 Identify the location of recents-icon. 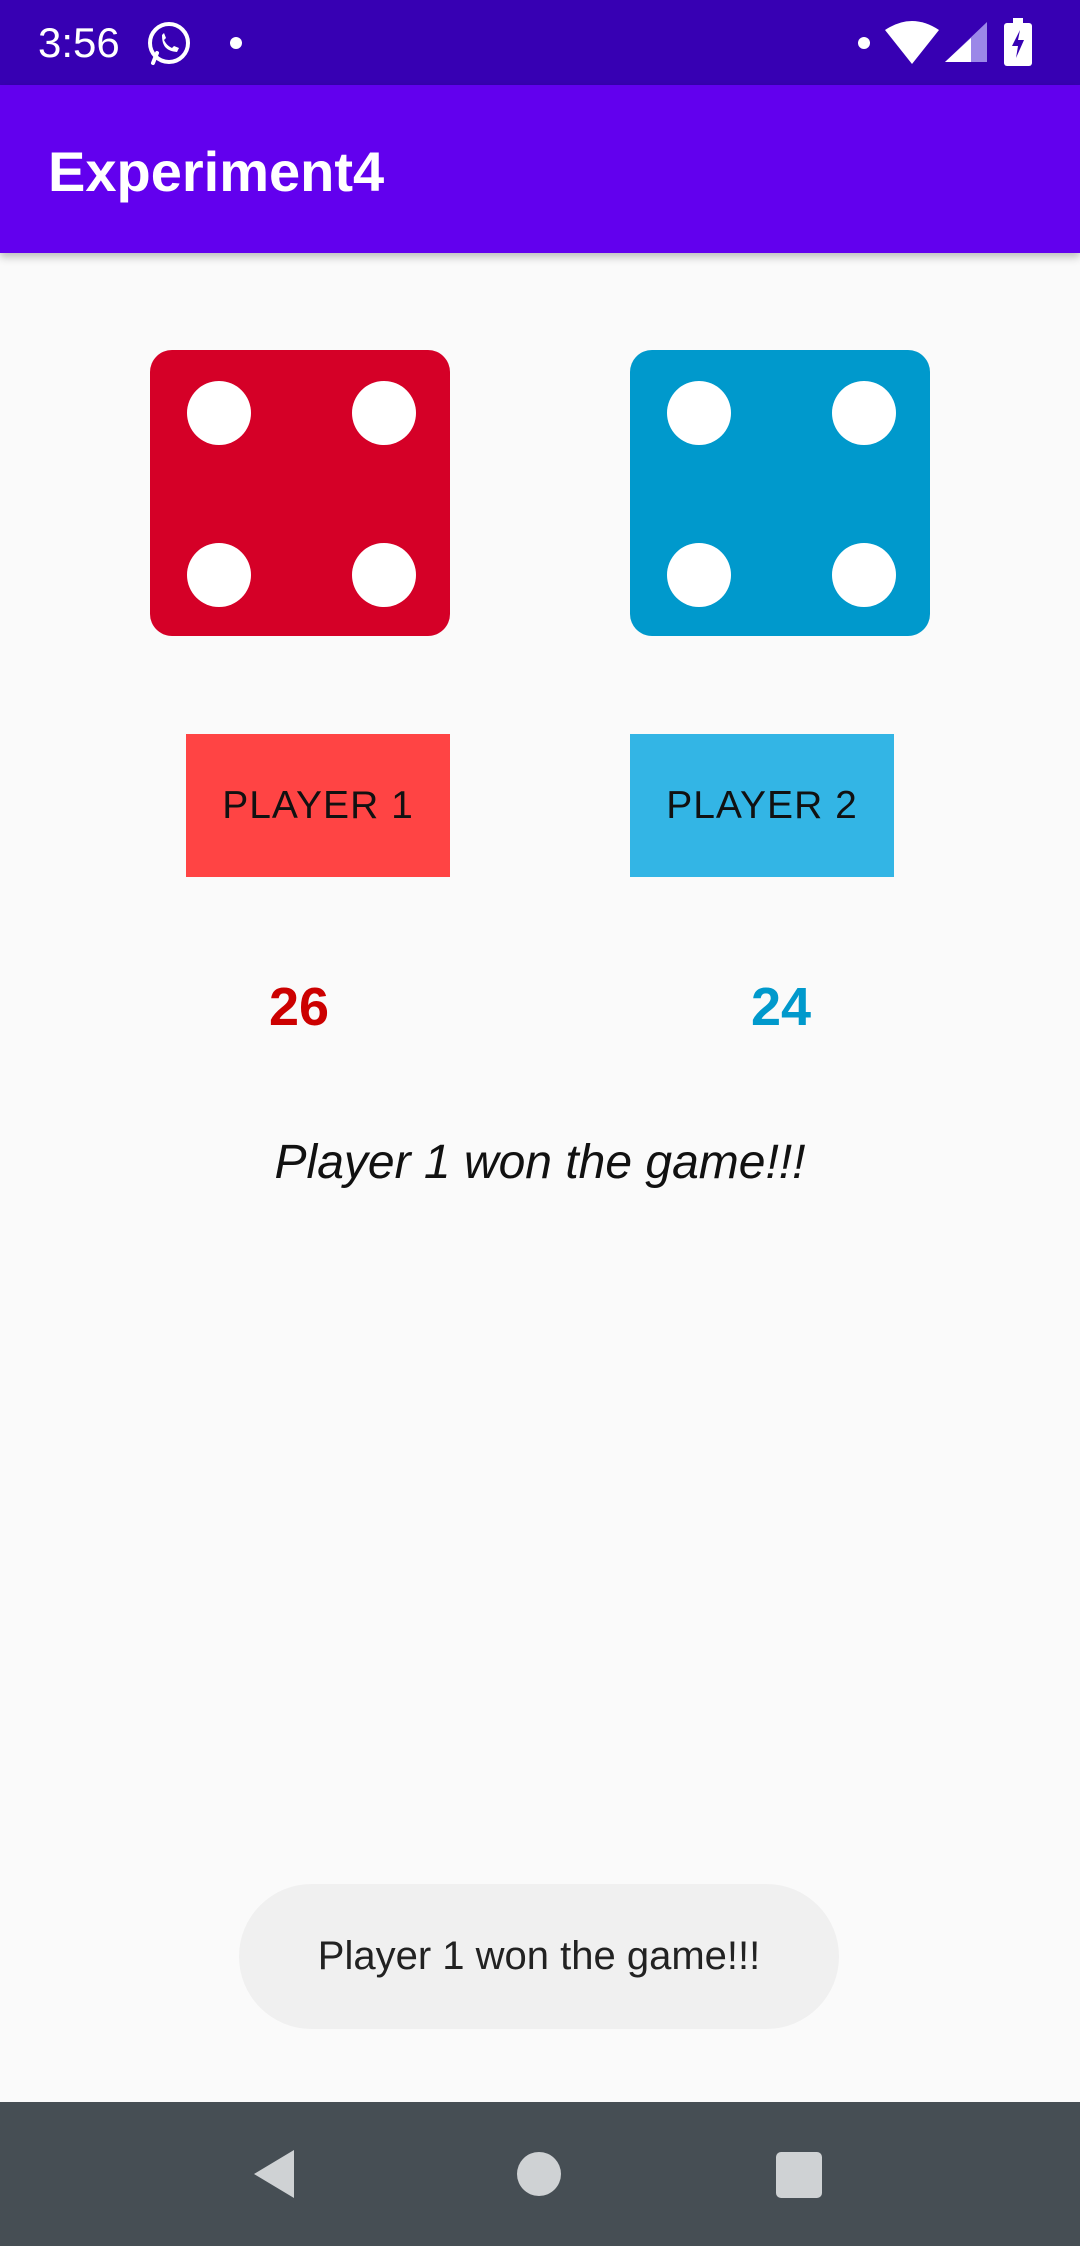
(799, 2175).